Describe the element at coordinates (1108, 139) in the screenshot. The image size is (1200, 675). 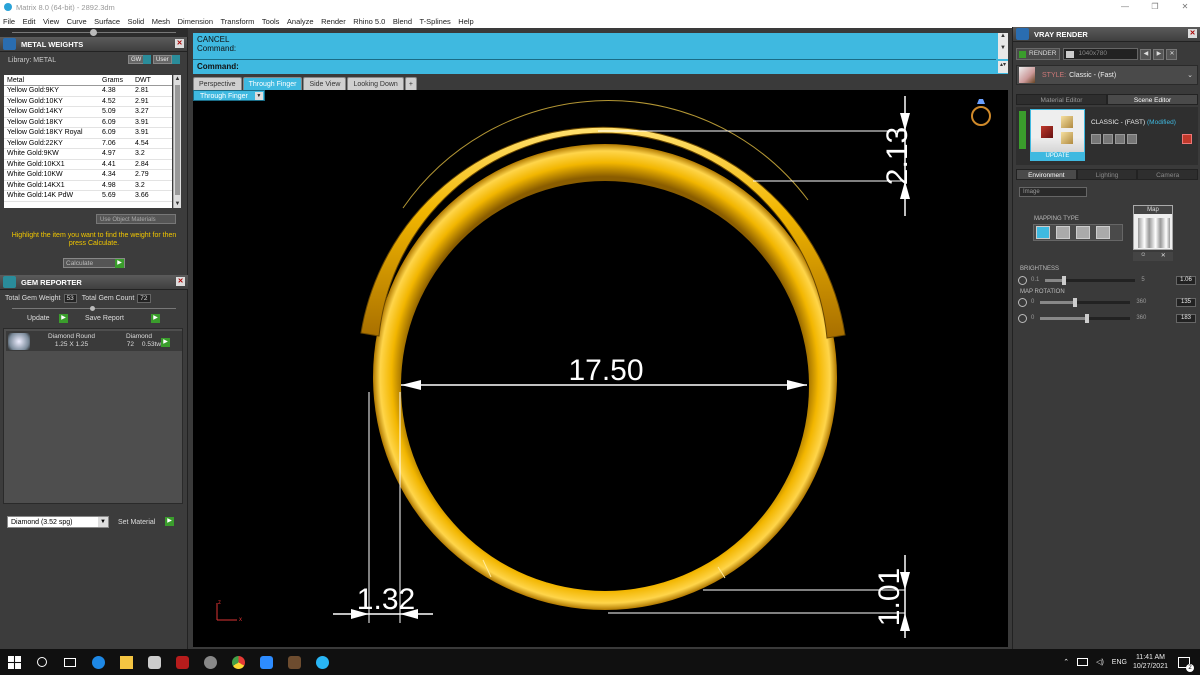
I see `copy-icon` at that location.